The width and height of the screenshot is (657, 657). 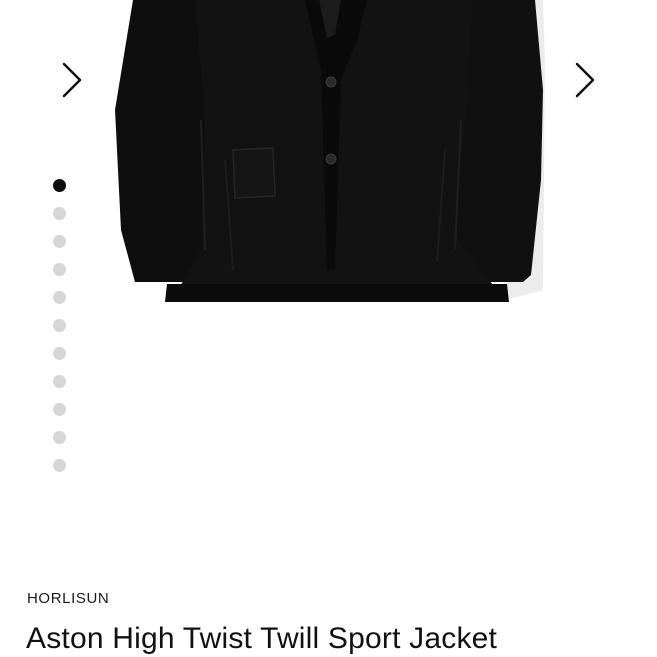 I want to click on pagination-dot-active, so click(x=59, y=185).